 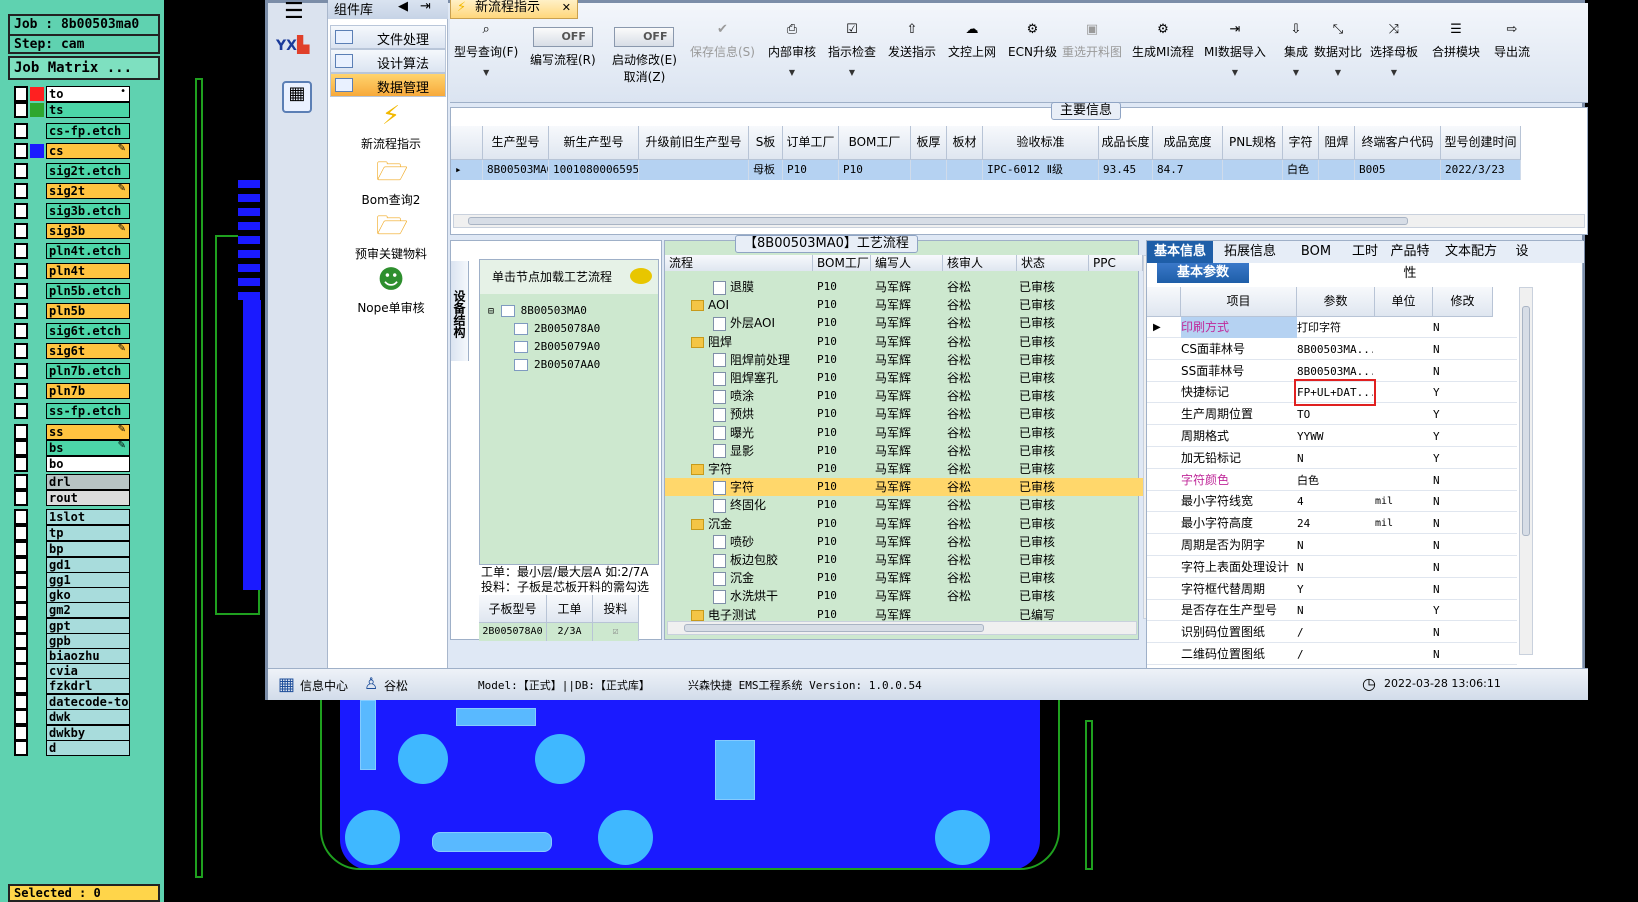 I want to click on layer-name: dwkby, so click(x=88, y=733).